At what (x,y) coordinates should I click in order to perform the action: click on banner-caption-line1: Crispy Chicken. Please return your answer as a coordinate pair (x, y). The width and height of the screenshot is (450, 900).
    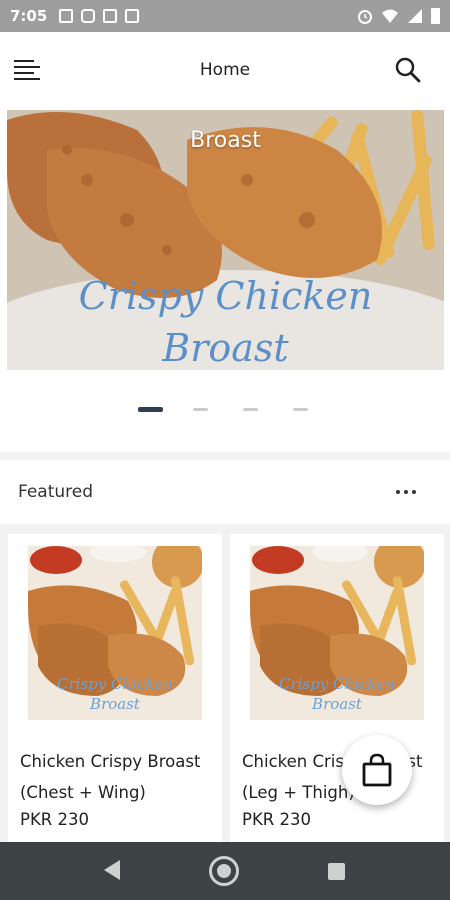
    Looking at the image, I should click on (225, 296).